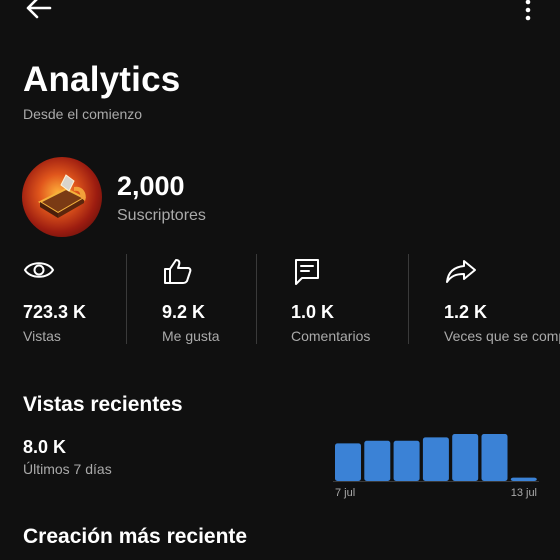 The height and width of the screenshot is (560, 560). What do you see at coordinates (83, 114) in the screenshot?
I see `page-subtitle: Desde el comienzo` at bounding box center [83, 114].